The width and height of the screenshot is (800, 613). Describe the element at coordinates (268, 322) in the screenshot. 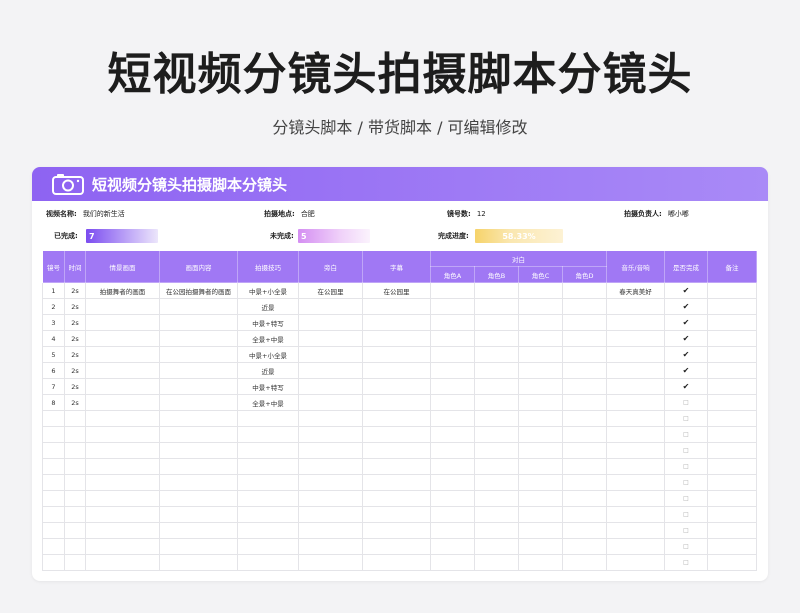

I see `technique-cell: 中景+特写` at that location.